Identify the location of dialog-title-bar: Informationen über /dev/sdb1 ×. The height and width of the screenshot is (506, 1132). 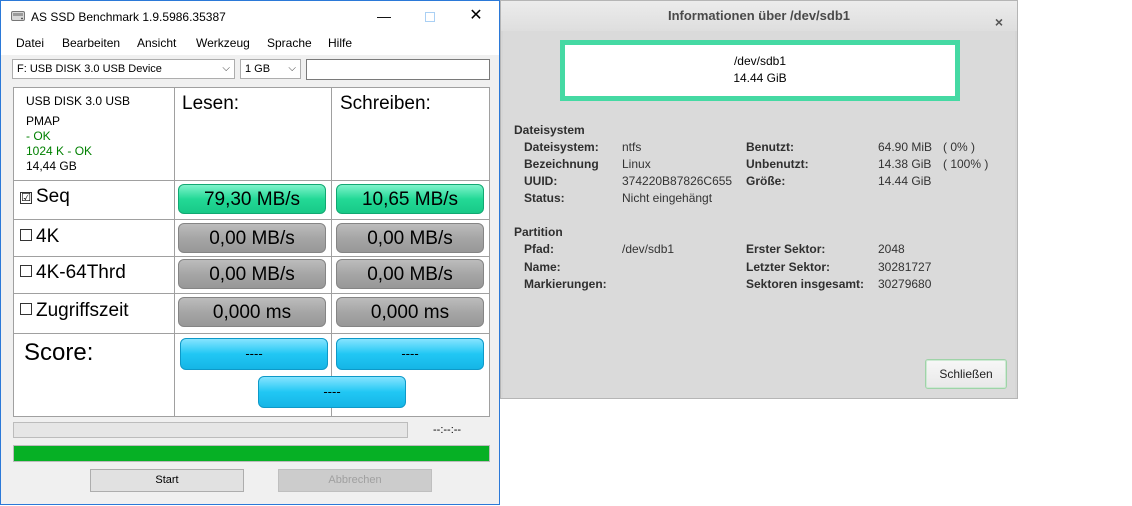
(759, 16).